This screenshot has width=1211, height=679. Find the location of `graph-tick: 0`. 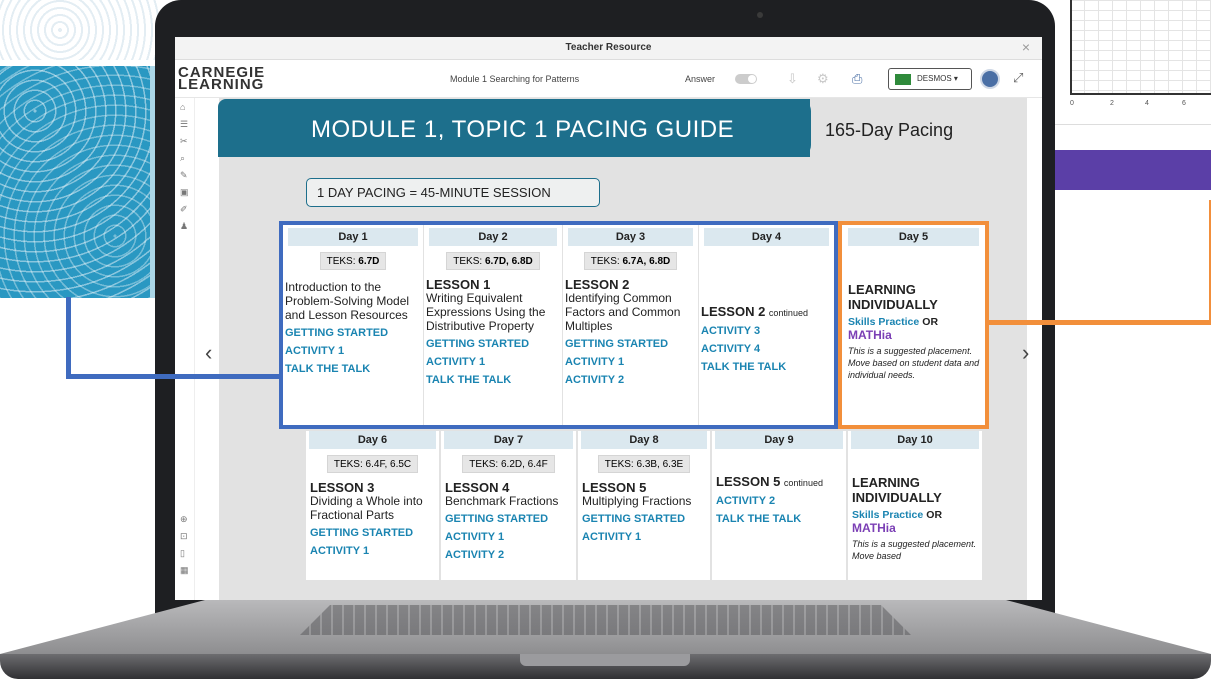

graph-tick: 0 is located at coordinates (1072, 103).